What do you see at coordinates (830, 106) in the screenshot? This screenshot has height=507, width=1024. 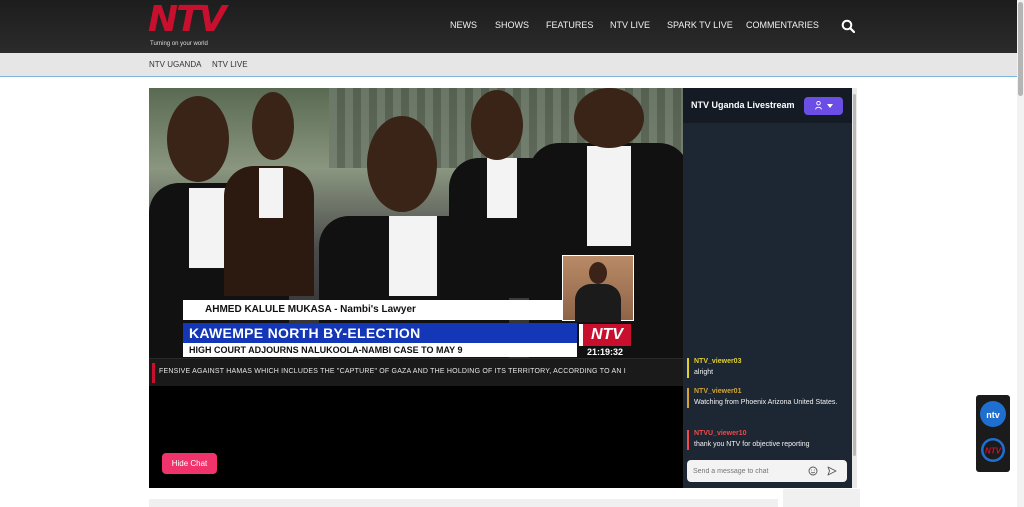 I see `chevron-down-icon` at bounding box center [830, 106].